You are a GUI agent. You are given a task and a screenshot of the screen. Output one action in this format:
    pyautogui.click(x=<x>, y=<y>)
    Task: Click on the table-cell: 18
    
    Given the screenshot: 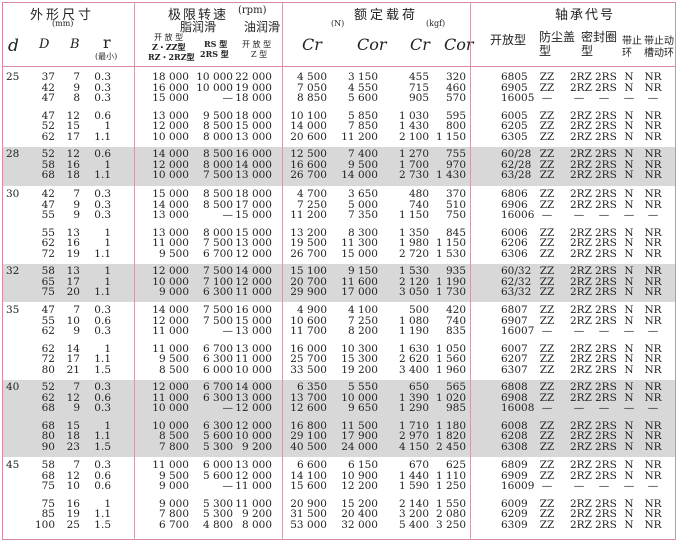 What is the action you would take?
    pyautogui.click(x=73, y=175)
    